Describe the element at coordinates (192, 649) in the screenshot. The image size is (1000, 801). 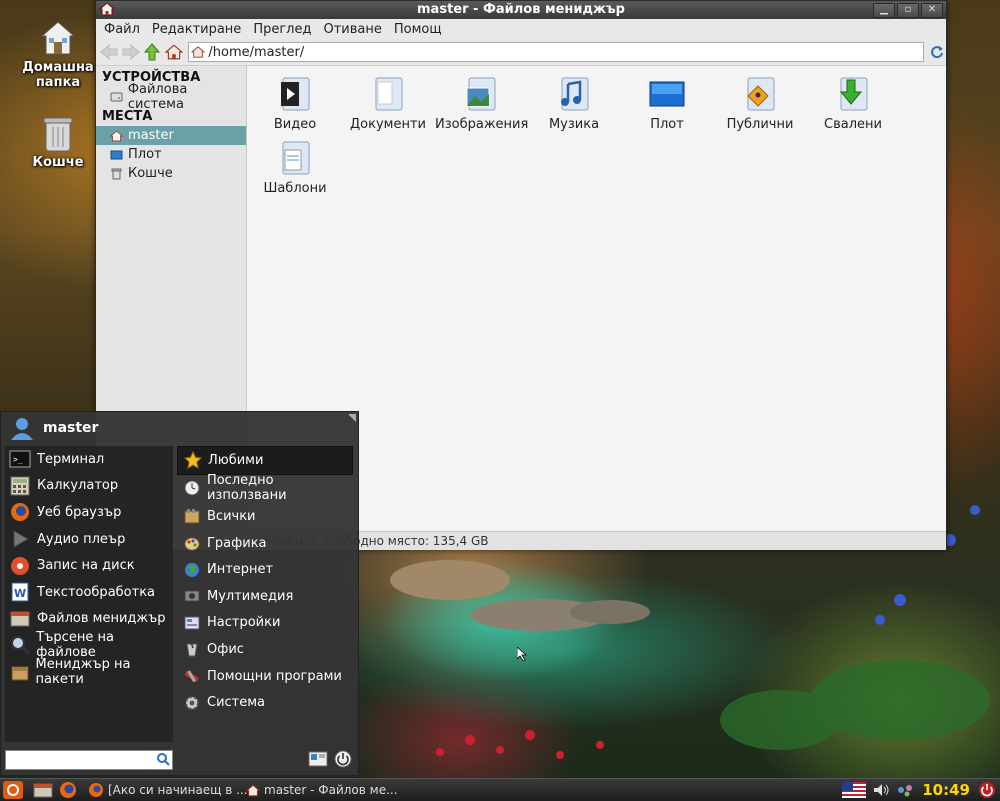
I see `office-icon` at that location.